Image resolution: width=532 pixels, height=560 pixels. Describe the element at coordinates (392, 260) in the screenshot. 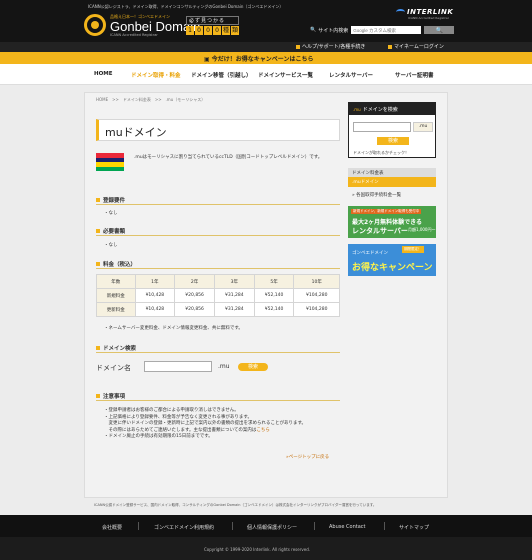

I see `campaign-banner: 期間限定！ ゴンベエドメイン お得なキャンペーン` at that location.